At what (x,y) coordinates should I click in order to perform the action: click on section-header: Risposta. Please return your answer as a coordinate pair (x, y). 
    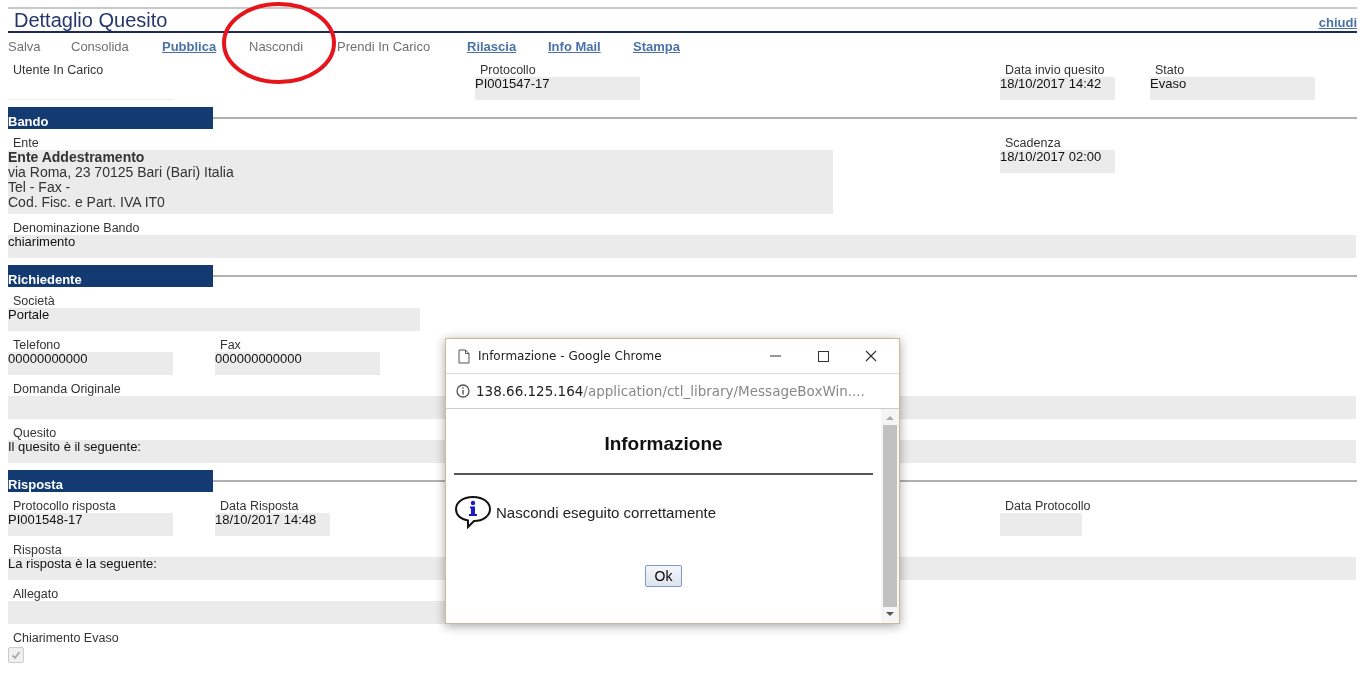
    Looking at the image, I should click on (110, 481).